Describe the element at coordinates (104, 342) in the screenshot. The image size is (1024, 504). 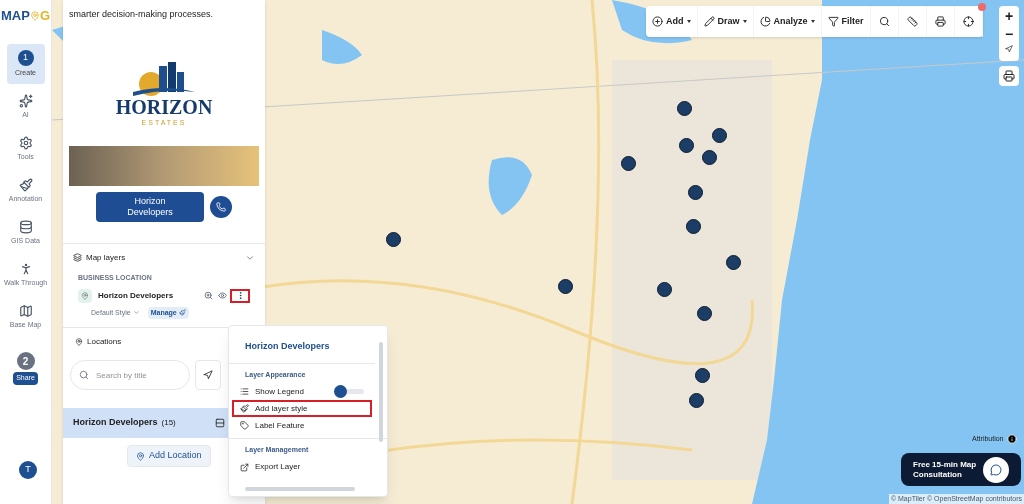
I see `section-title: Locations` at that location.